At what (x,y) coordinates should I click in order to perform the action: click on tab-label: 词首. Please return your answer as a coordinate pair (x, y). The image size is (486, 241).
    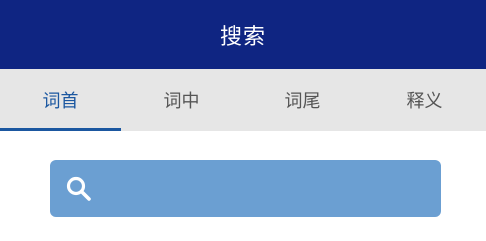
    Looking at the image, I should click on (60, 101).